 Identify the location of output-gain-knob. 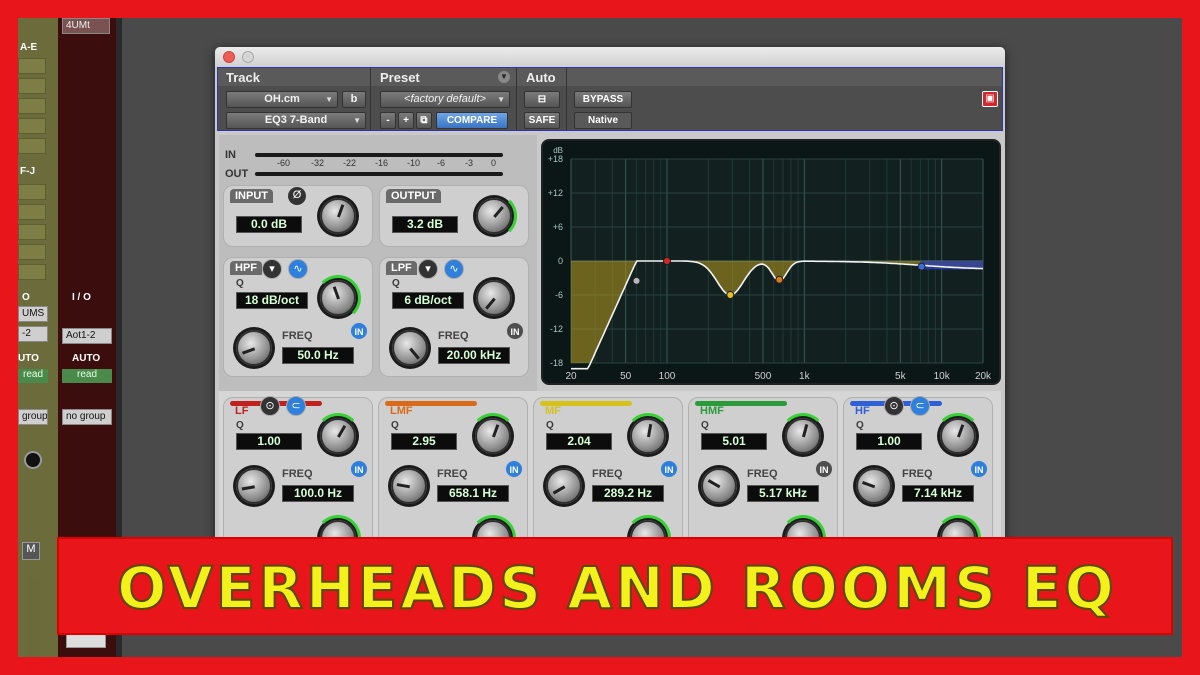
(496, 216).